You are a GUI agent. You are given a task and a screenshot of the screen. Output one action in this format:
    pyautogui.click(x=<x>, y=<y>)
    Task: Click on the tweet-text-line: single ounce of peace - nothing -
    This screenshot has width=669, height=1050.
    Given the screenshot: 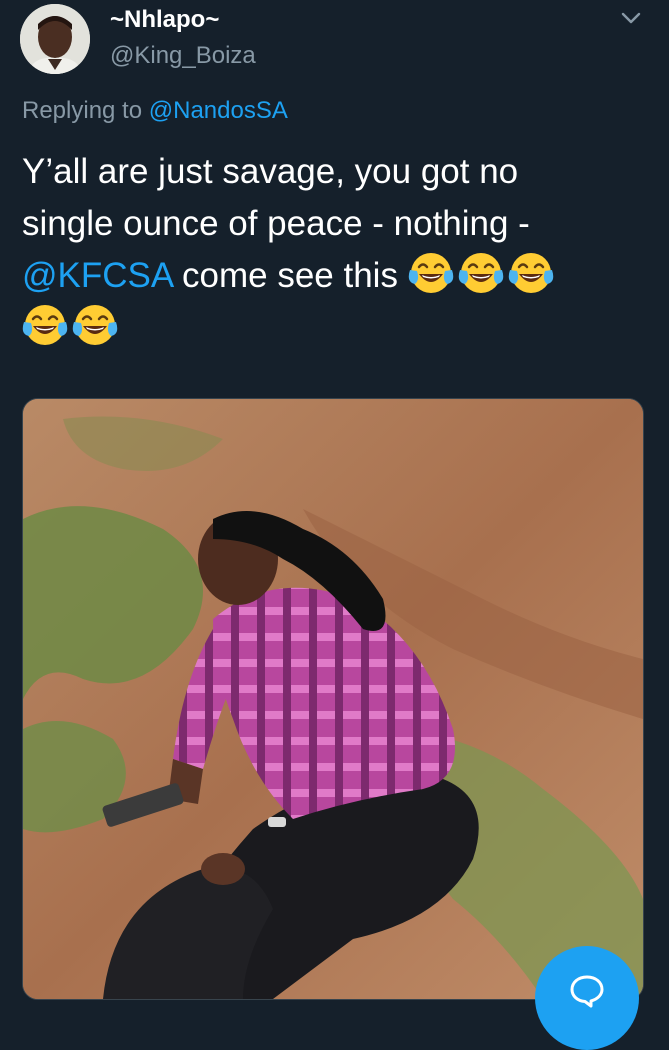 What is the action you would take?
    pyautogui.click(x=276, y=223)
    